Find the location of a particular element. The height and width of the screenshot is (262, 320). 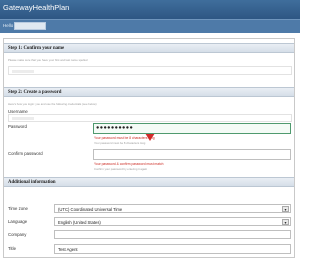

company-input is located at coordinates (172, 234).